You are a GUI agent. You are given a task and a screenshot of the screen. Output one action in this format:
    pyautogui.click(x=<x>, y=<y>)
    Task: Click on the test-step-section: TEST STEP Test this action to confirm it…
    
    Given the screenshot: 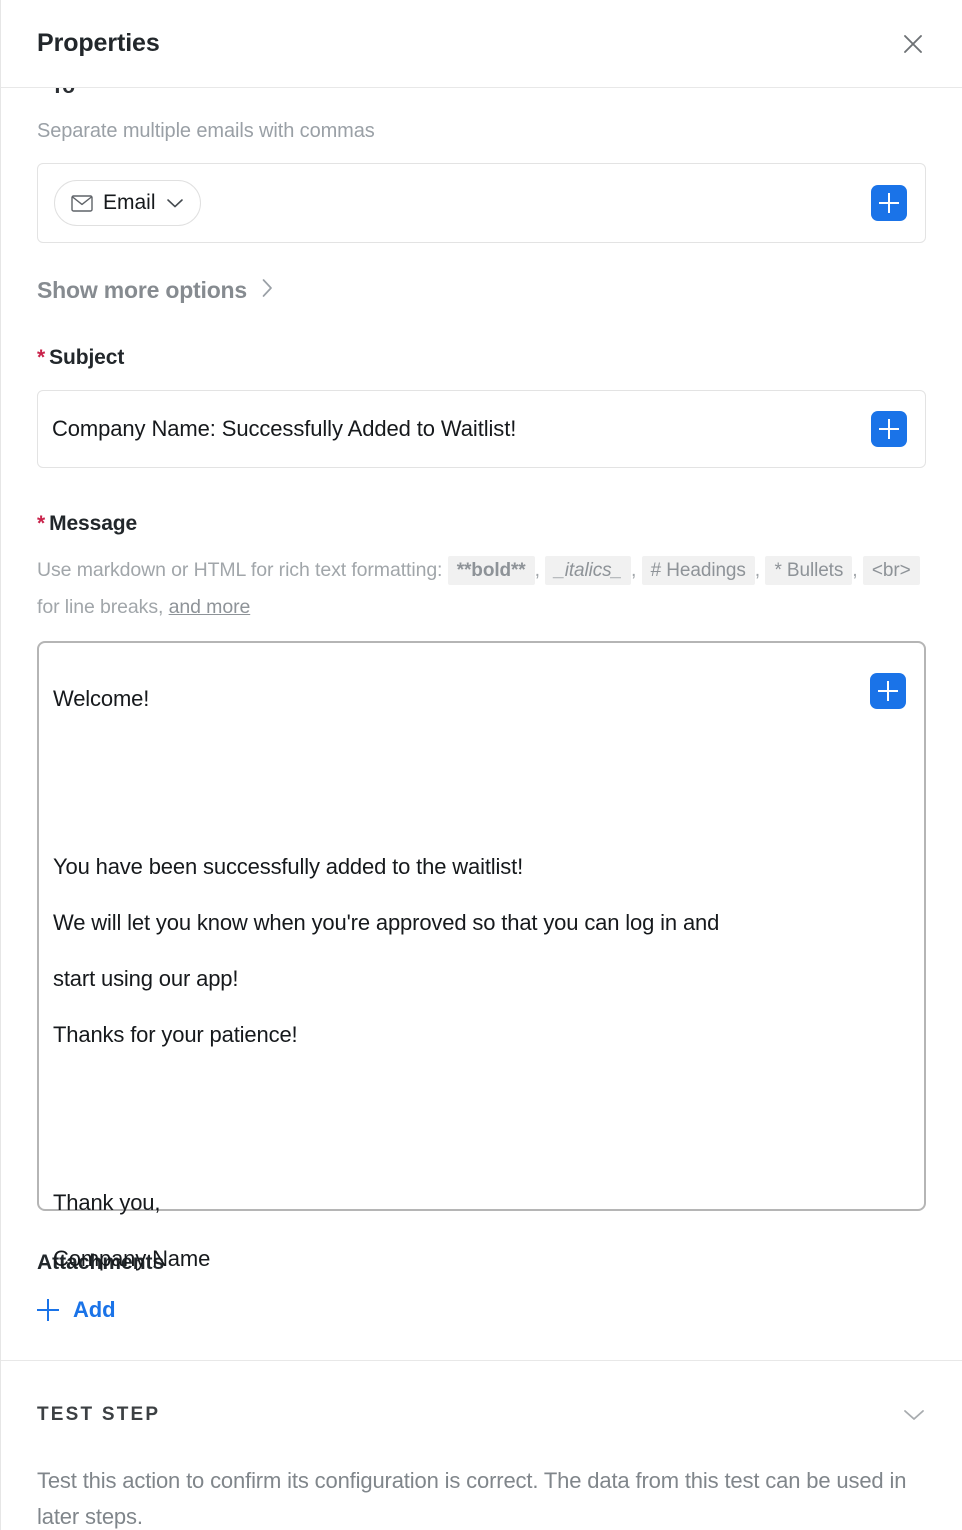 What is the action you would take?
    pyautogui.click(x=481, y=1445)
    